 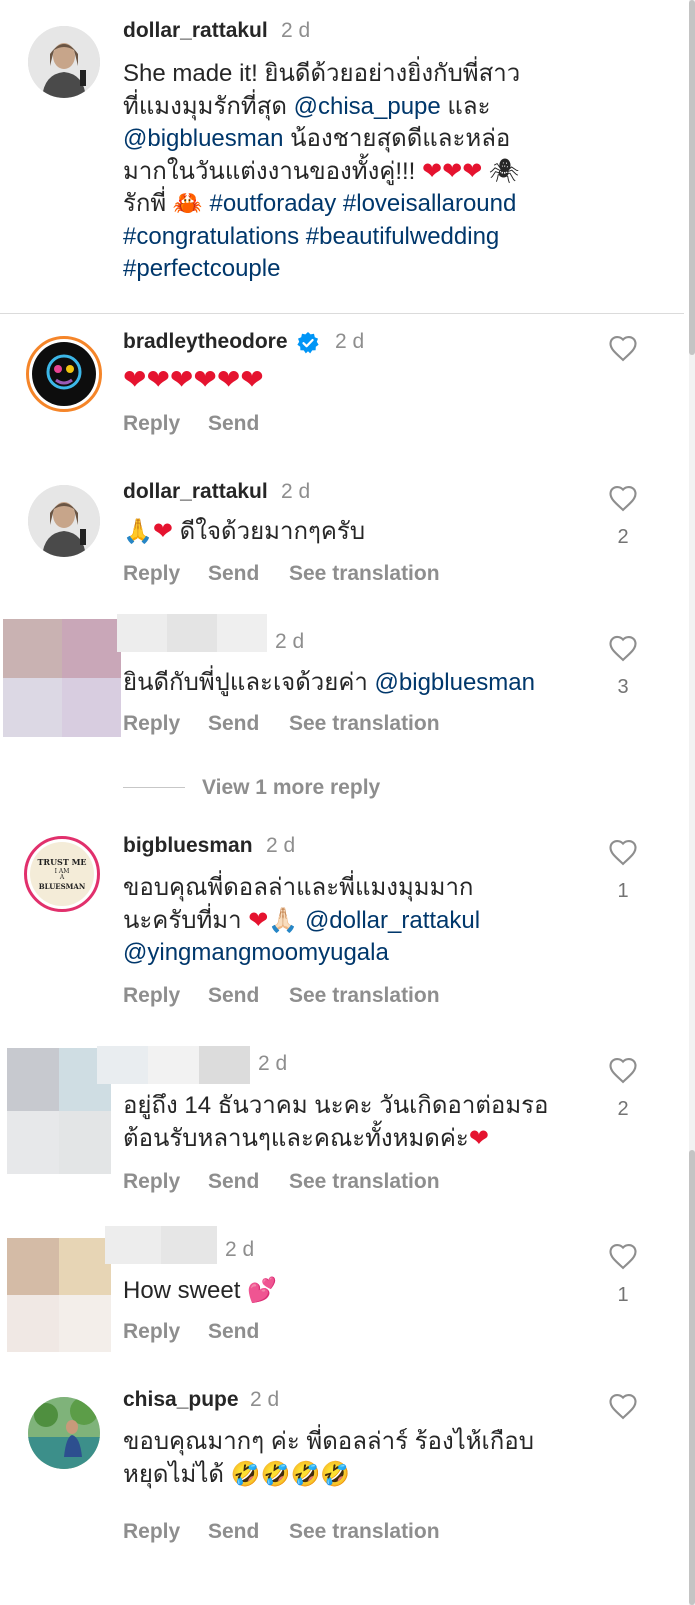 I want to click on mention-link: @chisa_pupe, so click(x=367, y=106).